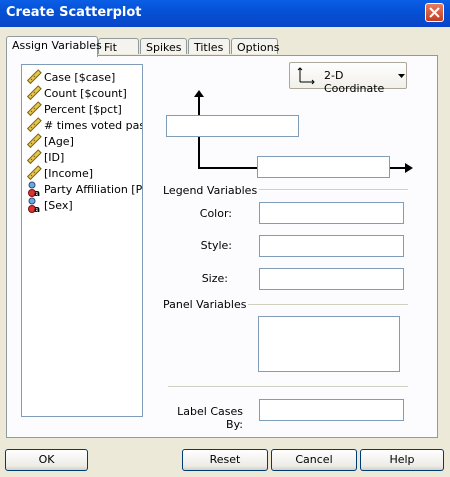 The height and width of the screenshot is (477, 450). What do you see at coordinates (402, 460) in the screenshot?
I see `help-button: Help` at bounding box center [402, 460].